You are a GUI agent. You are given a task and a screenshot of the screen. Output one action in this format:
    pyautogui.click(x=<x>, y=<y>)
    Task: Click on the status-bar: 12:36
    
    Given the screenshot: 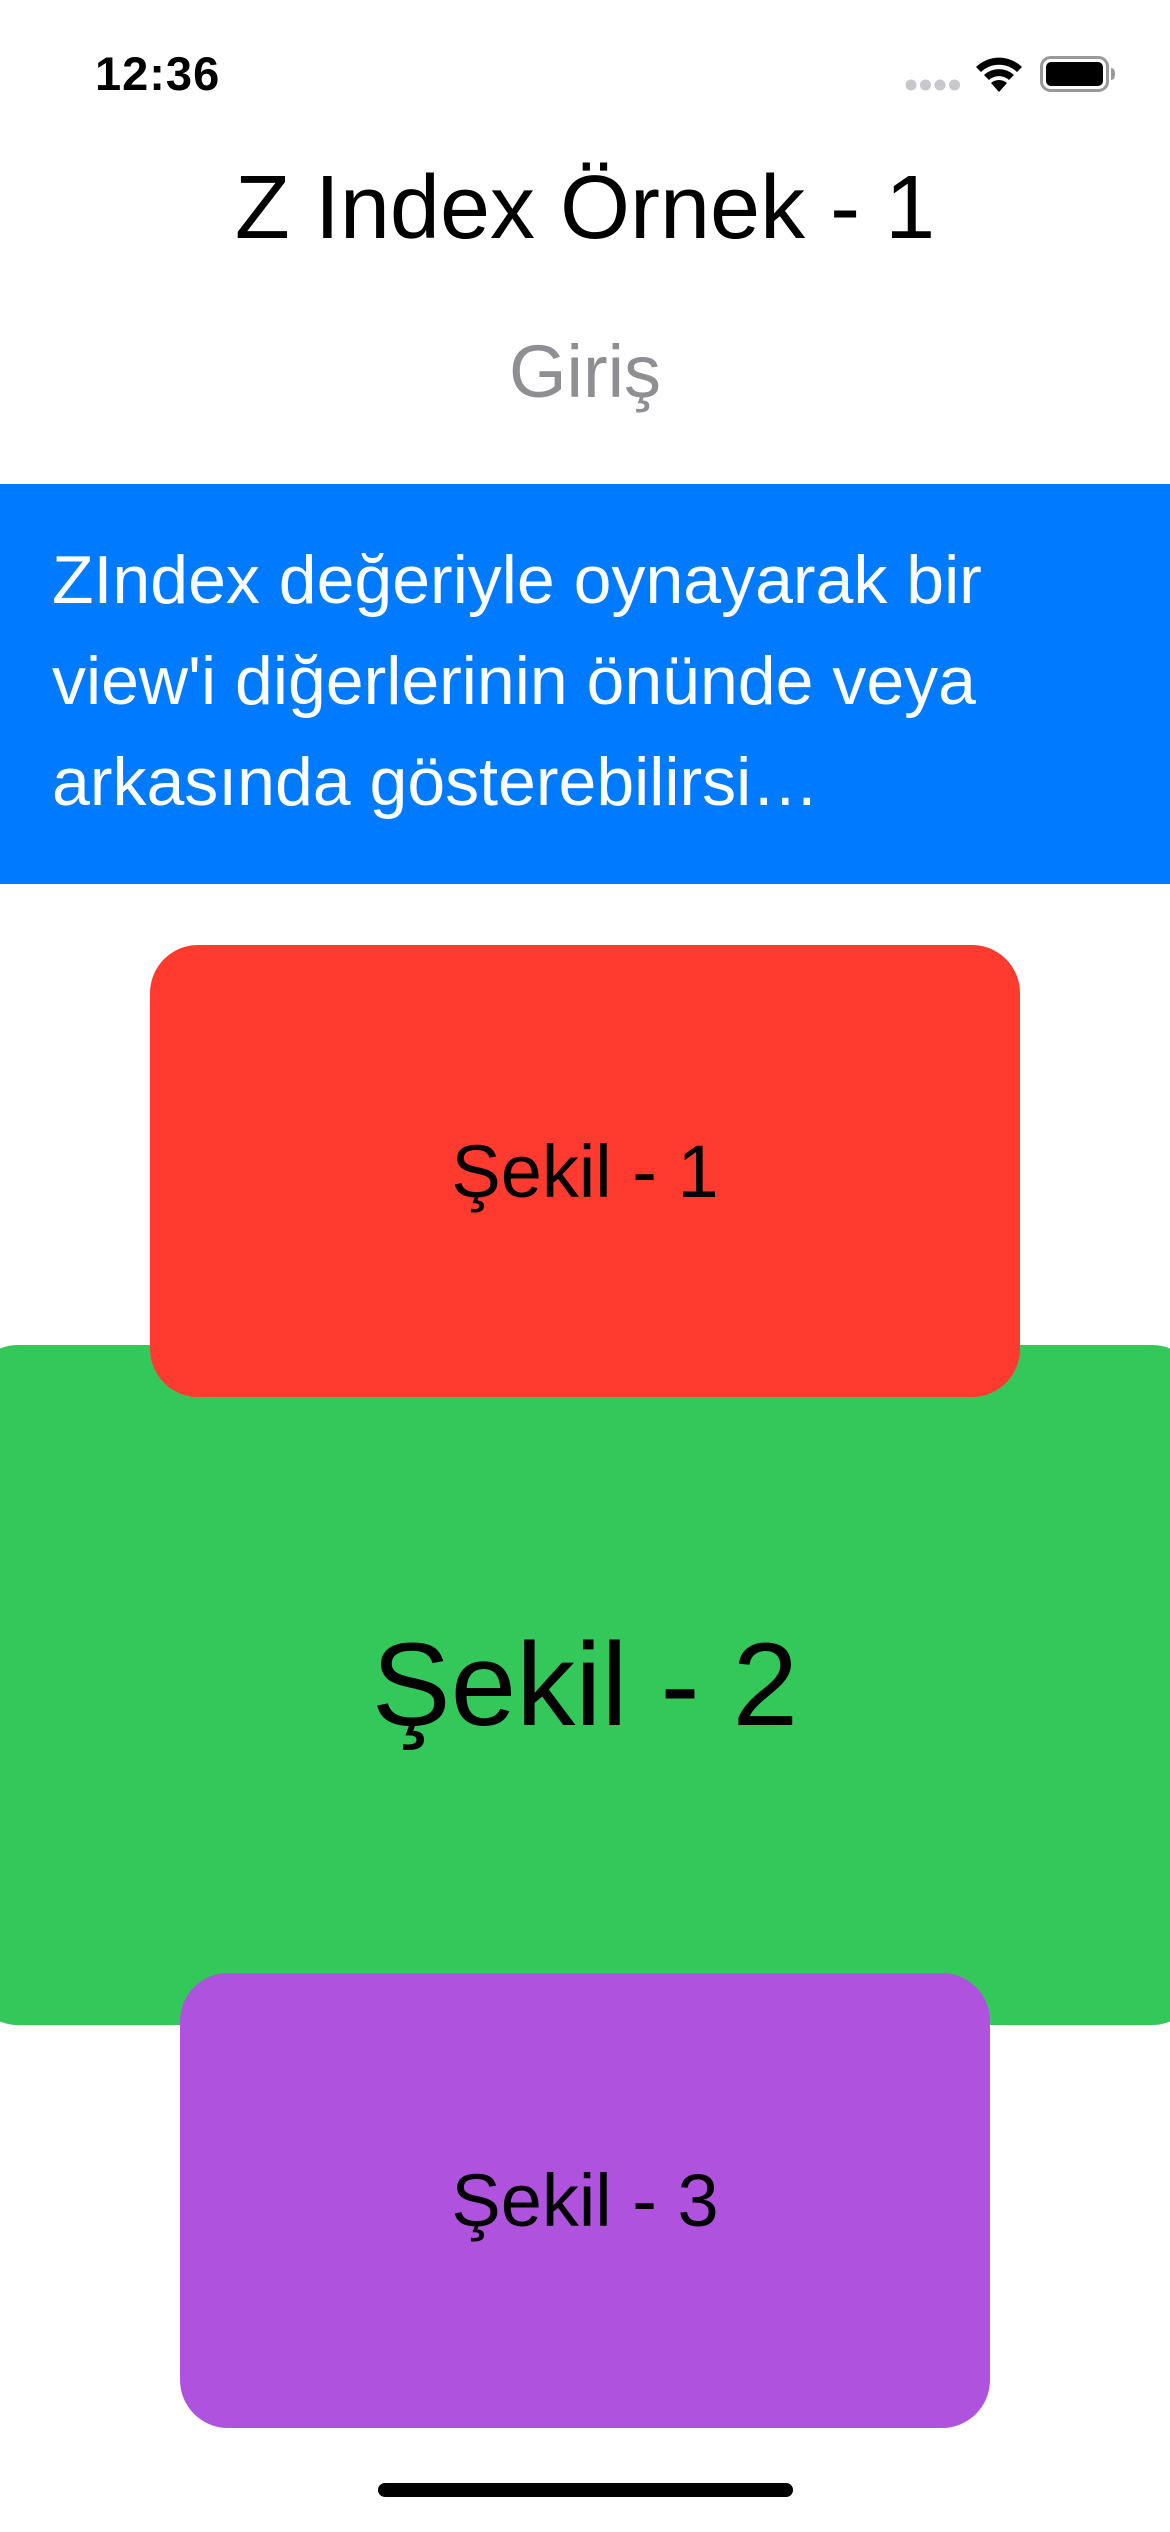 What is the action you would take?
    pyautogui.click(x=585, y=70)
    